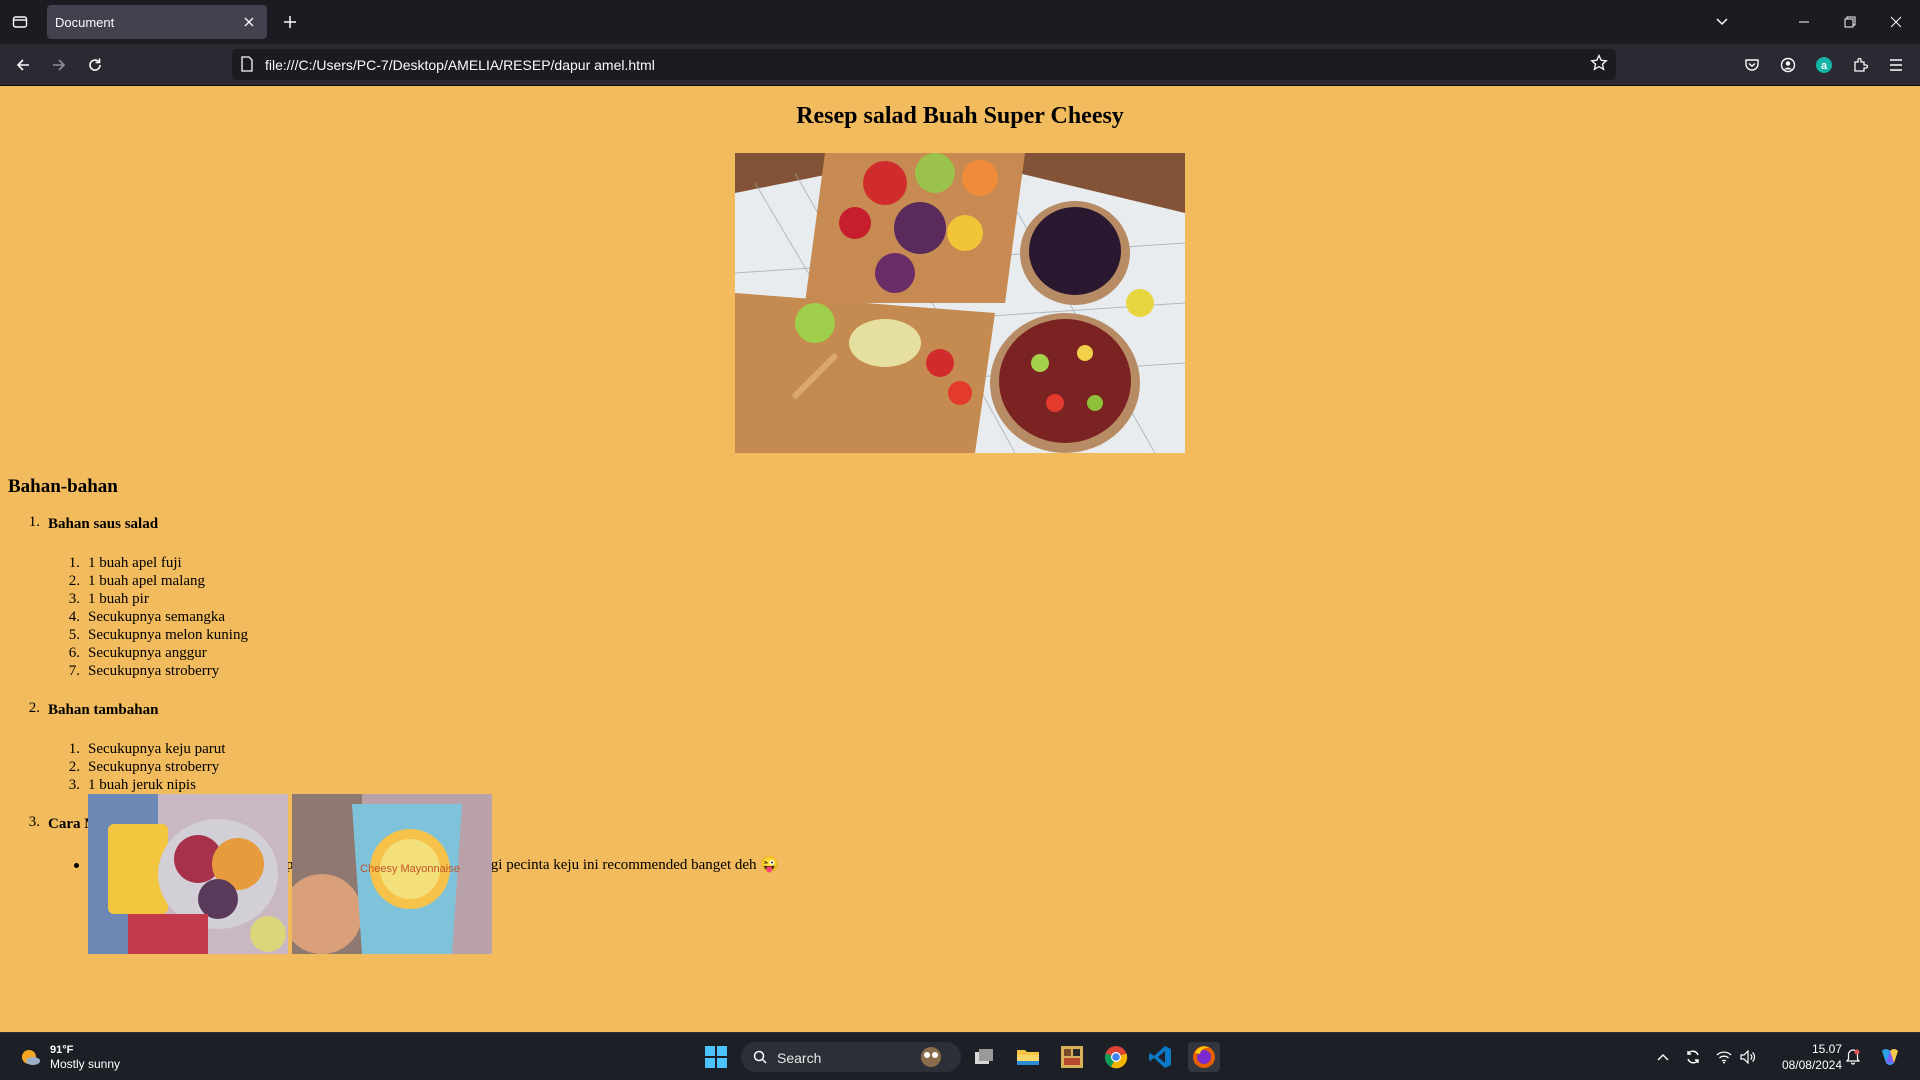  What do you see at coordinates (1853, 1057) in the screenshot?
I see `notification-bell-icon` at bounding box center [1853, 1057].